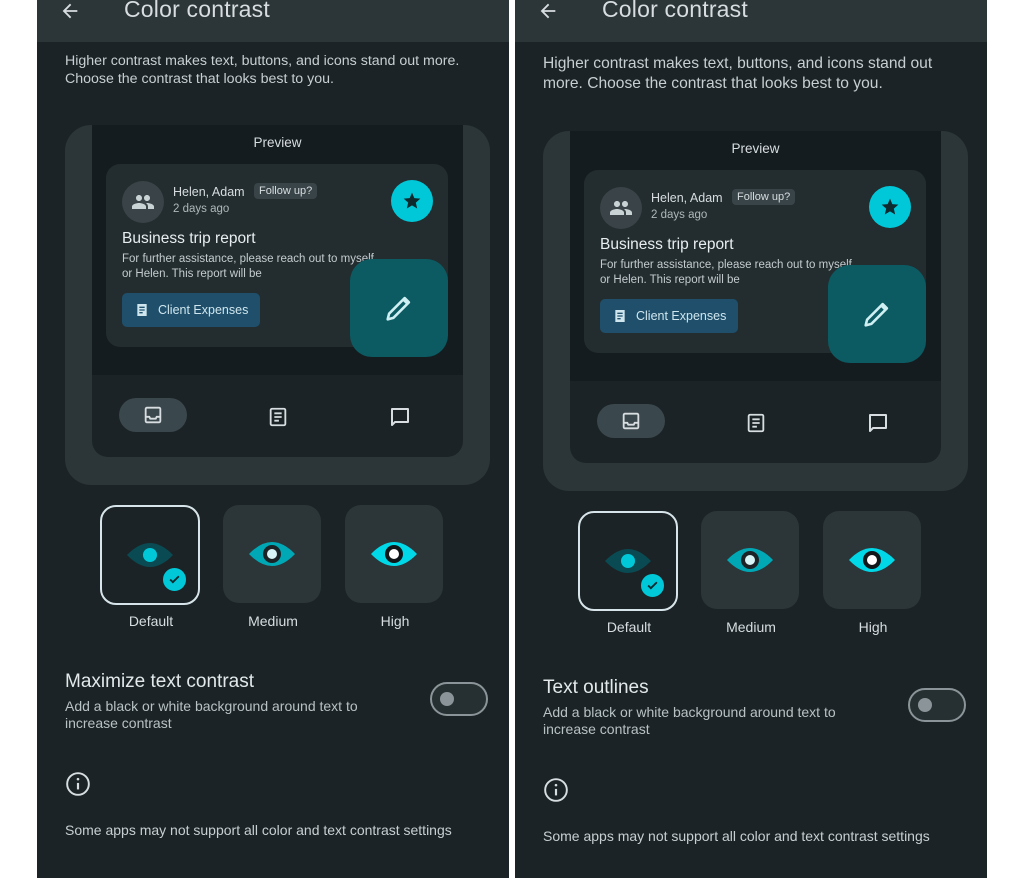 This screenshot has width=1024, height=878. Describe the element at coordinates (159, 681) in the screenshot. I see `toggle-title: Maximize text contrast` at that location.